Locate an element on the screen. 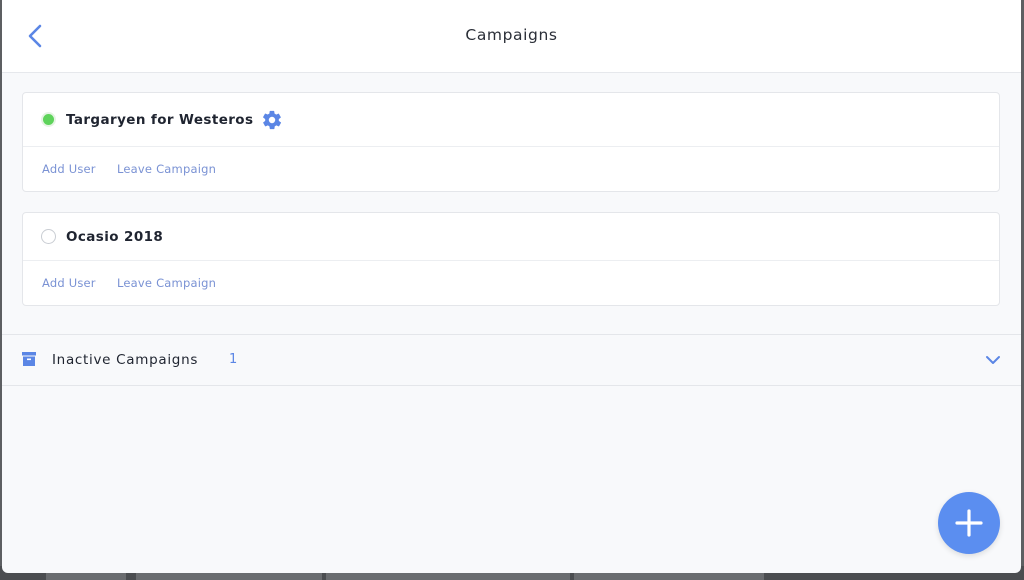 The image size is (1024, 580). inactive-status-dot is located at coordinates (48, 236).